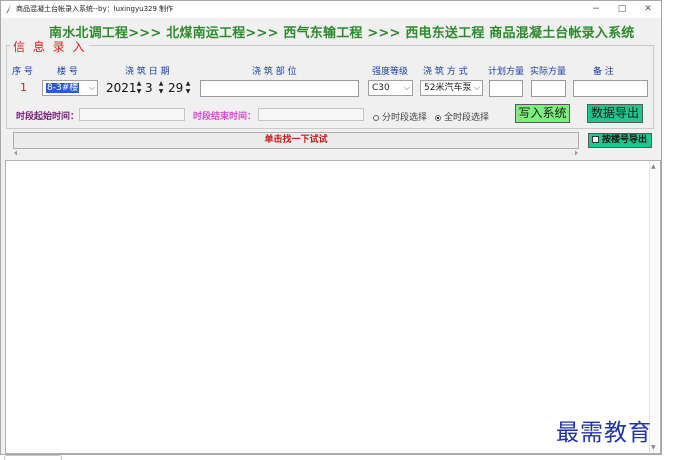  I want to click on method-select: 52米汽车泵 ⌵, so click(451, 88).